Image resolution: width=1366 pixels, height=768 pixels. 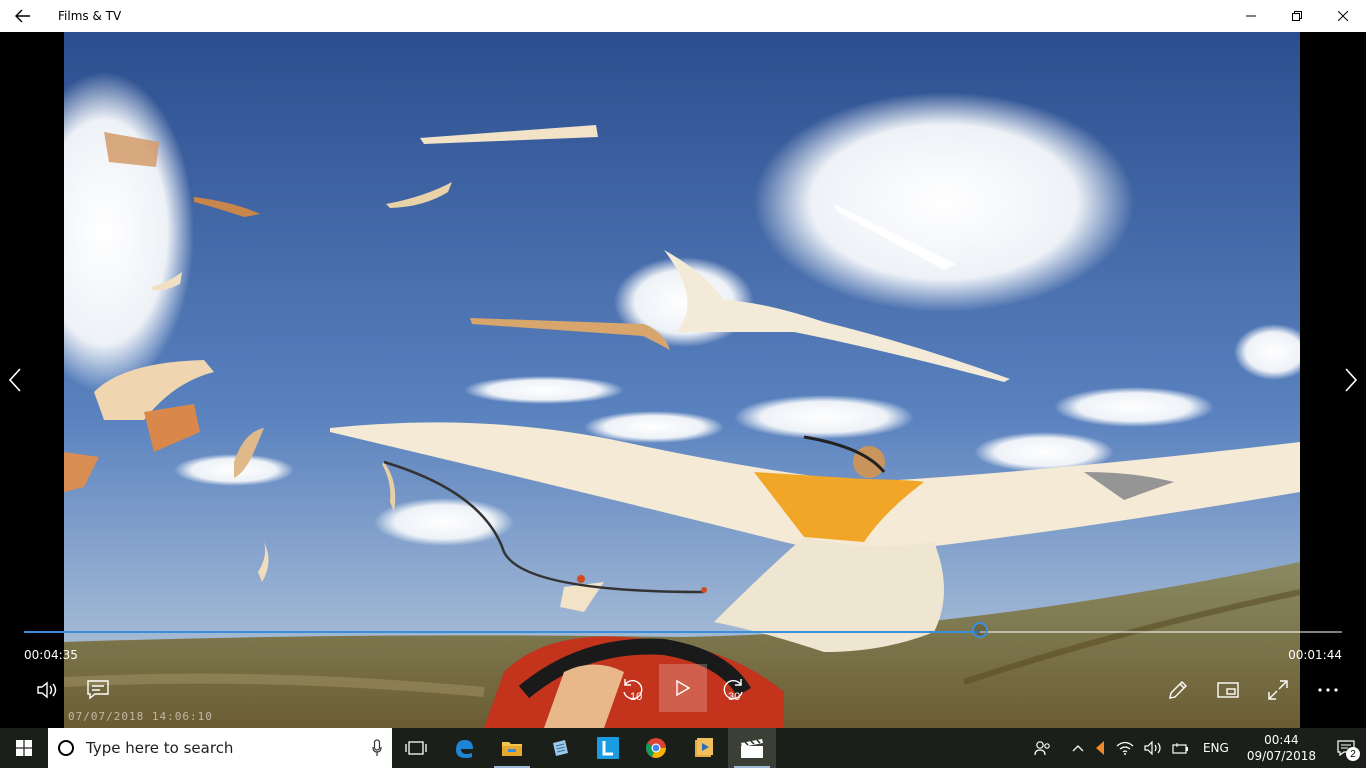 I want to click on arrow-left-icon, so click(x=22, y=16).